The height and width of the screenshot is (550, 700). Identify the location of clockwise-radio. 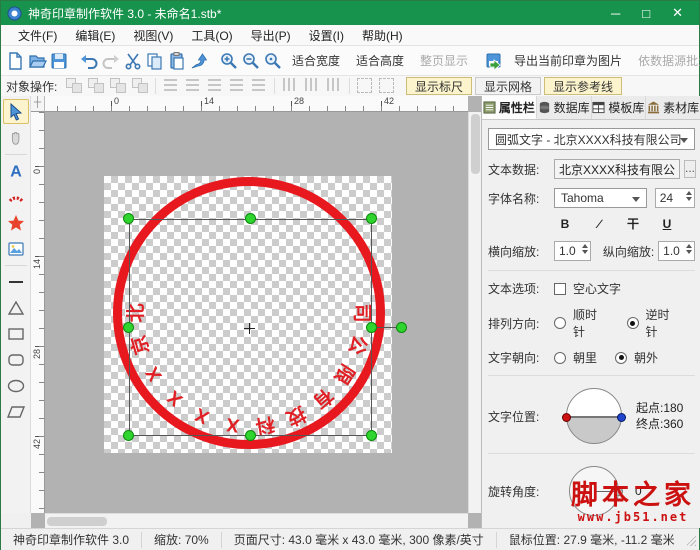
(560, 323).